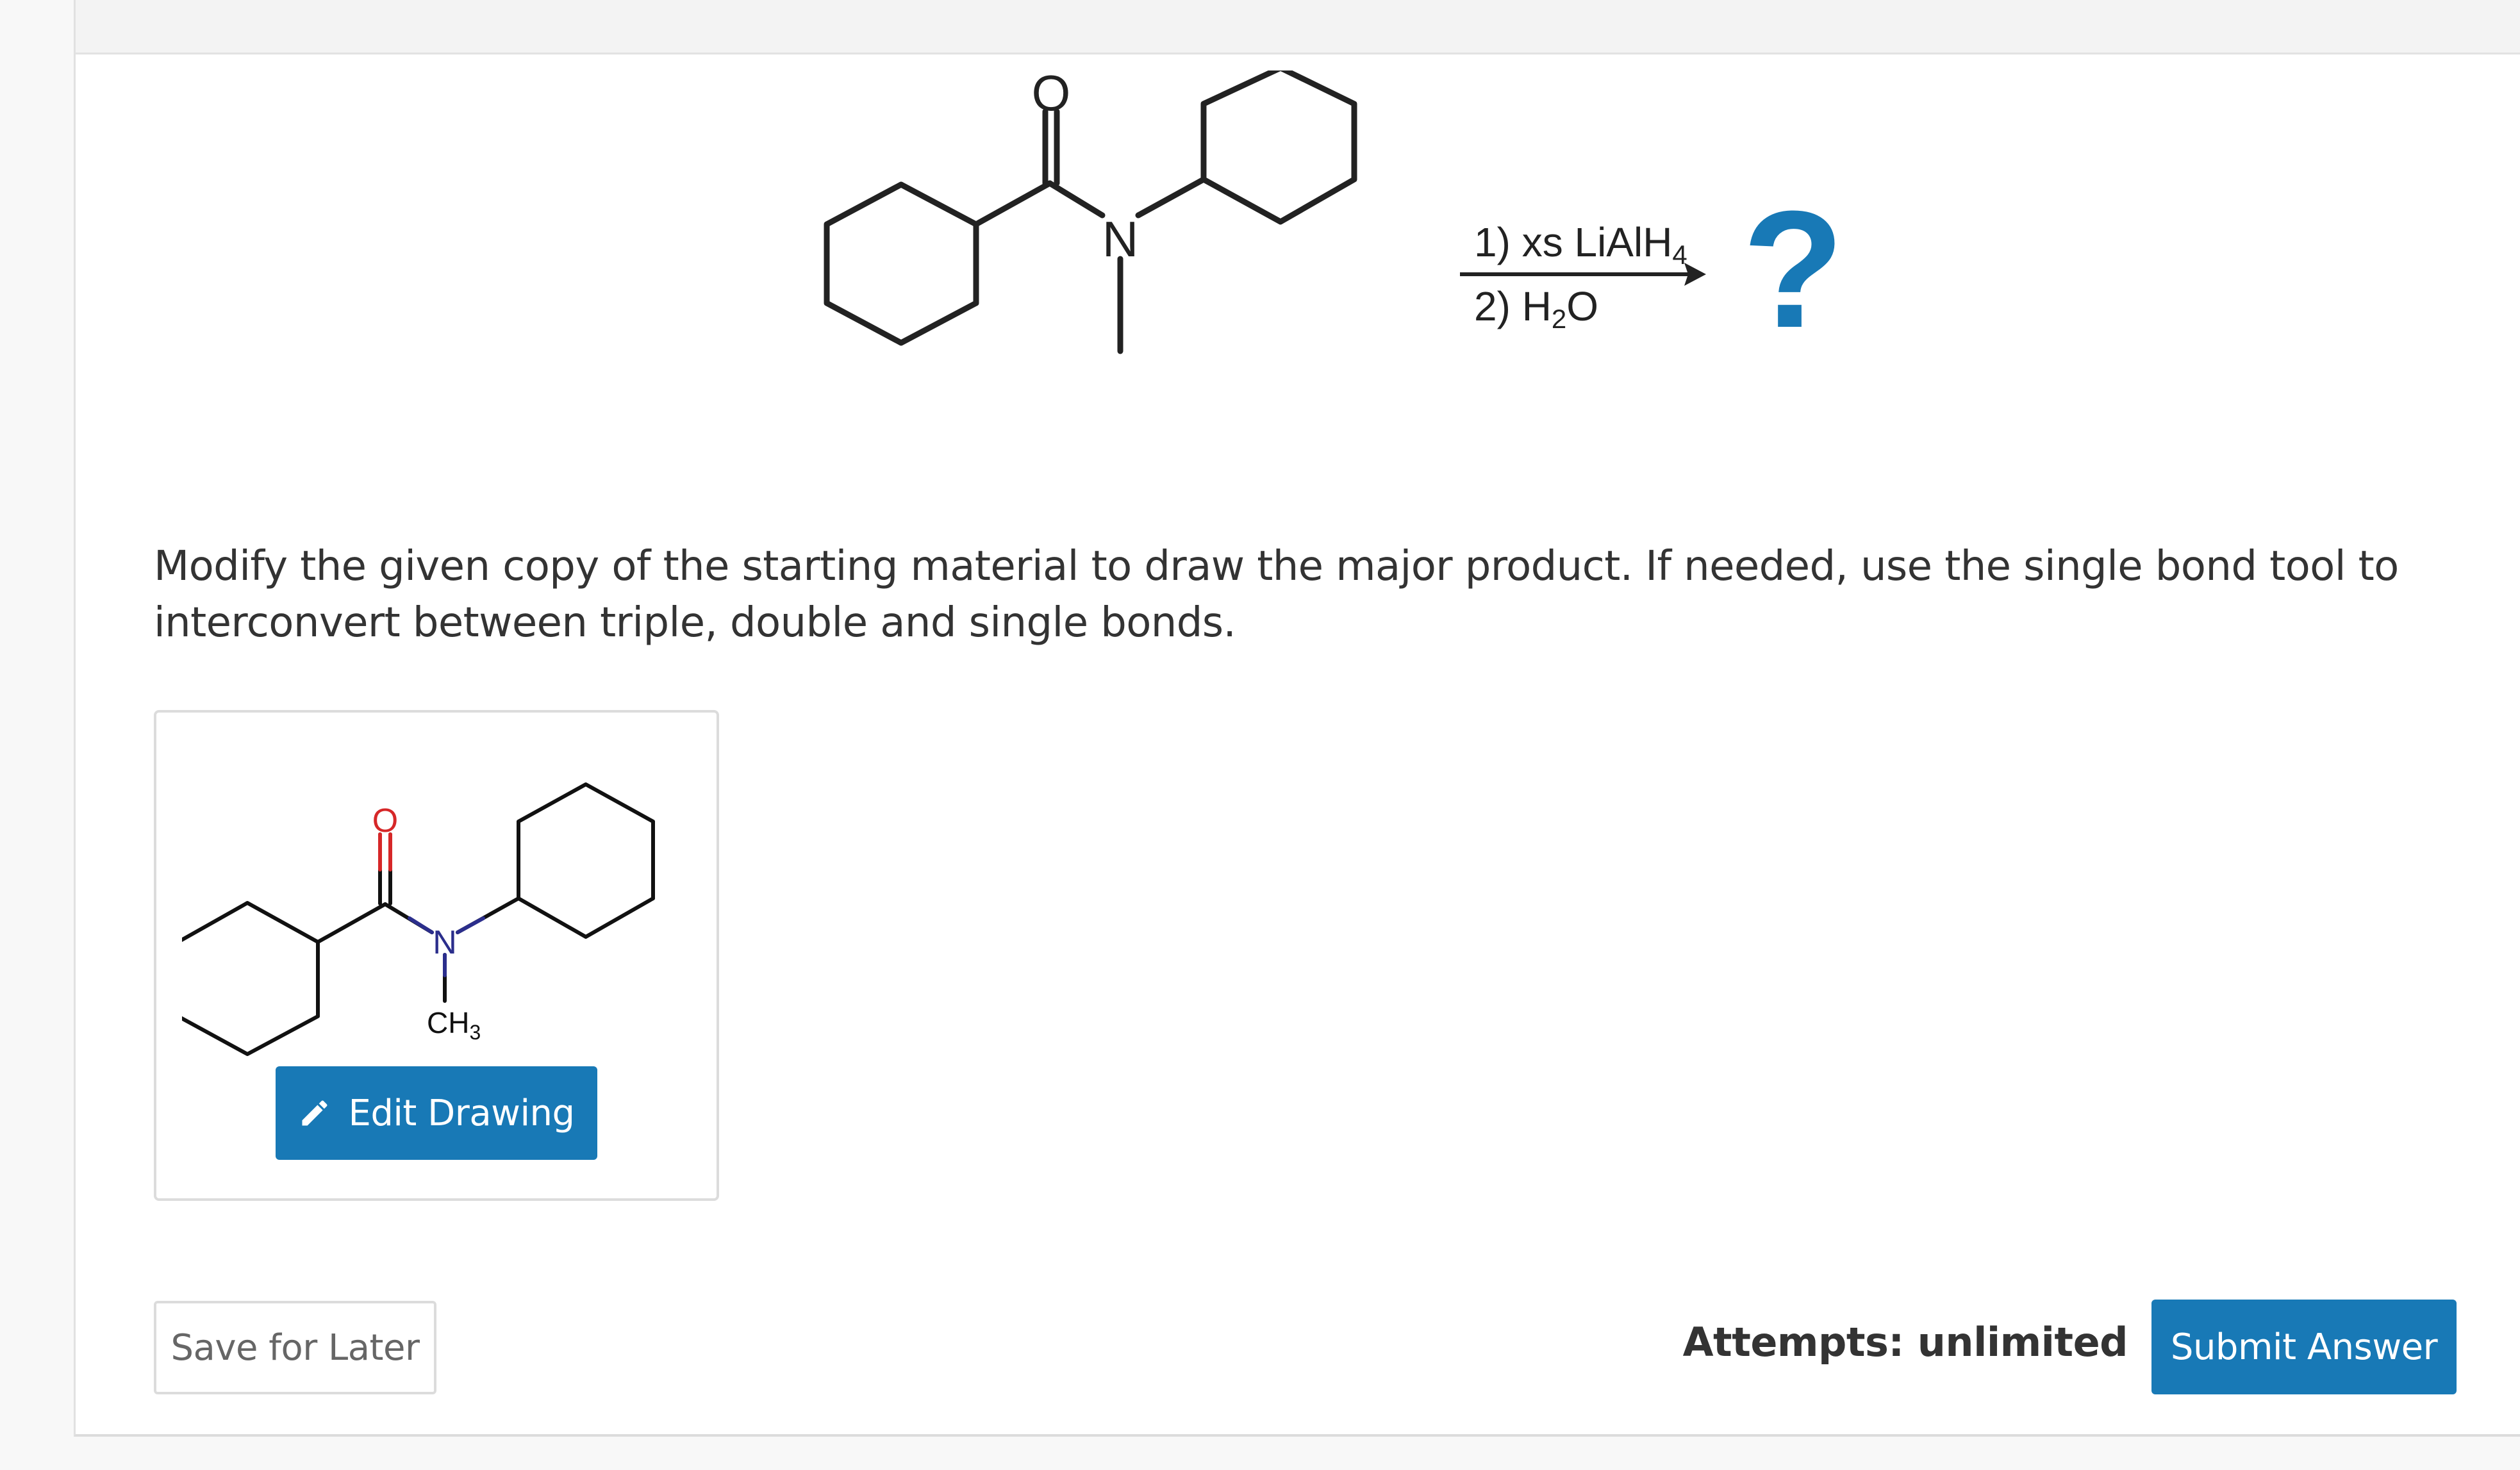 The height and width of the screenshot is (1470, 2520). Describe the element at coordinates (295, 1347) in the screenshot. I see `save-for-later-button: Save for Later` at that location.